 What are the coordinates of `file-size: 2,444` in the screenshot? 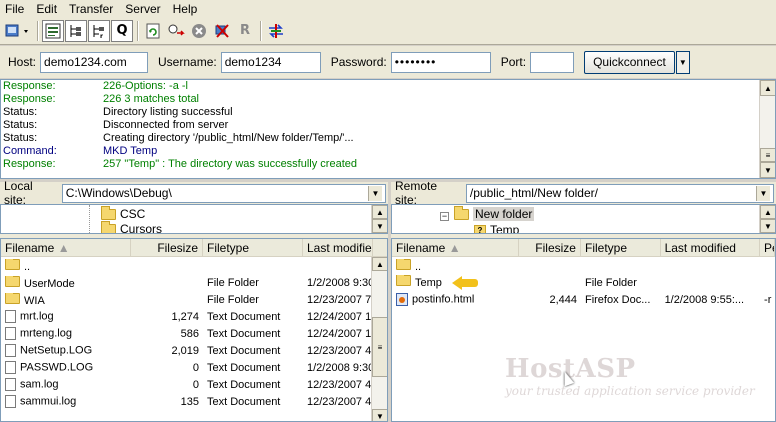 It's located at (563, 299).